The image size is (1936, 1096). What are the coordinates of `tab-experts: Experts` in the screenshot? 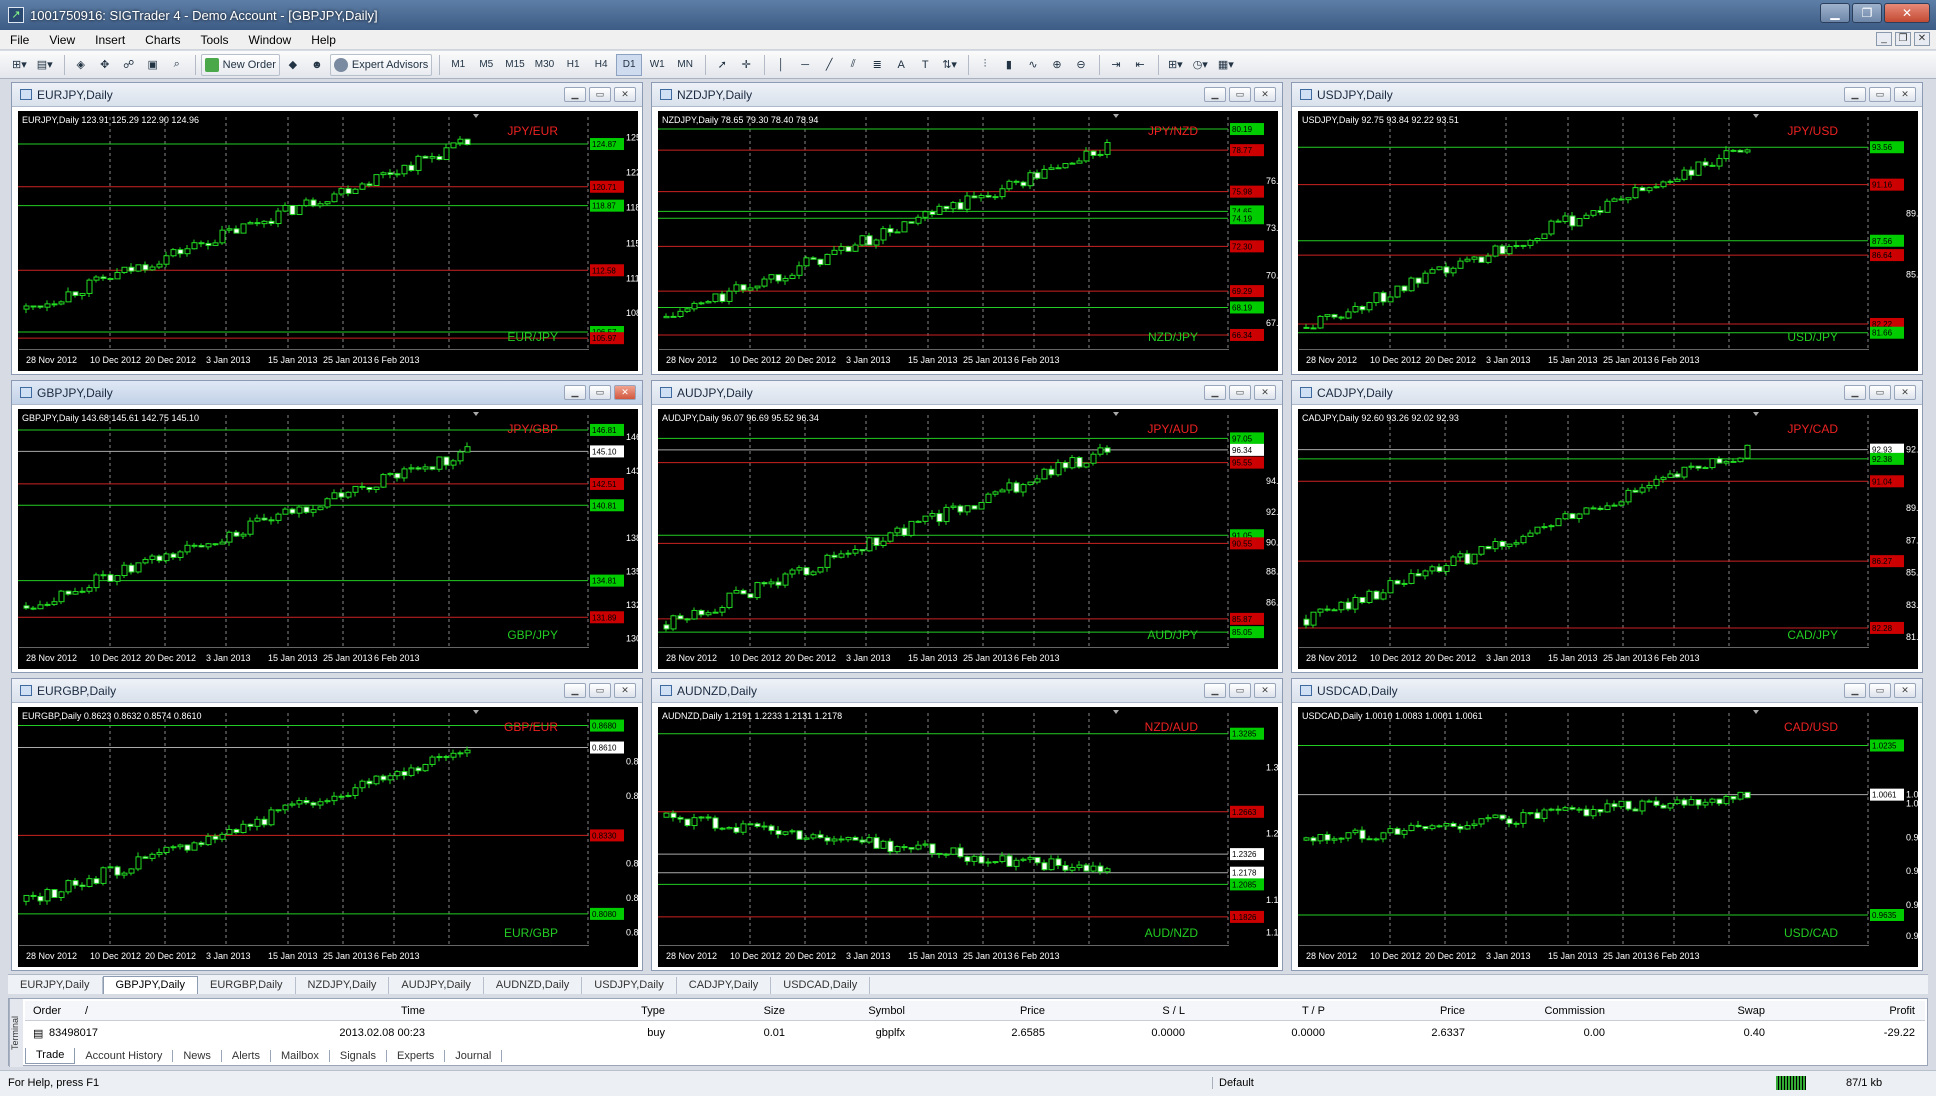 It's located at (416, 1055).